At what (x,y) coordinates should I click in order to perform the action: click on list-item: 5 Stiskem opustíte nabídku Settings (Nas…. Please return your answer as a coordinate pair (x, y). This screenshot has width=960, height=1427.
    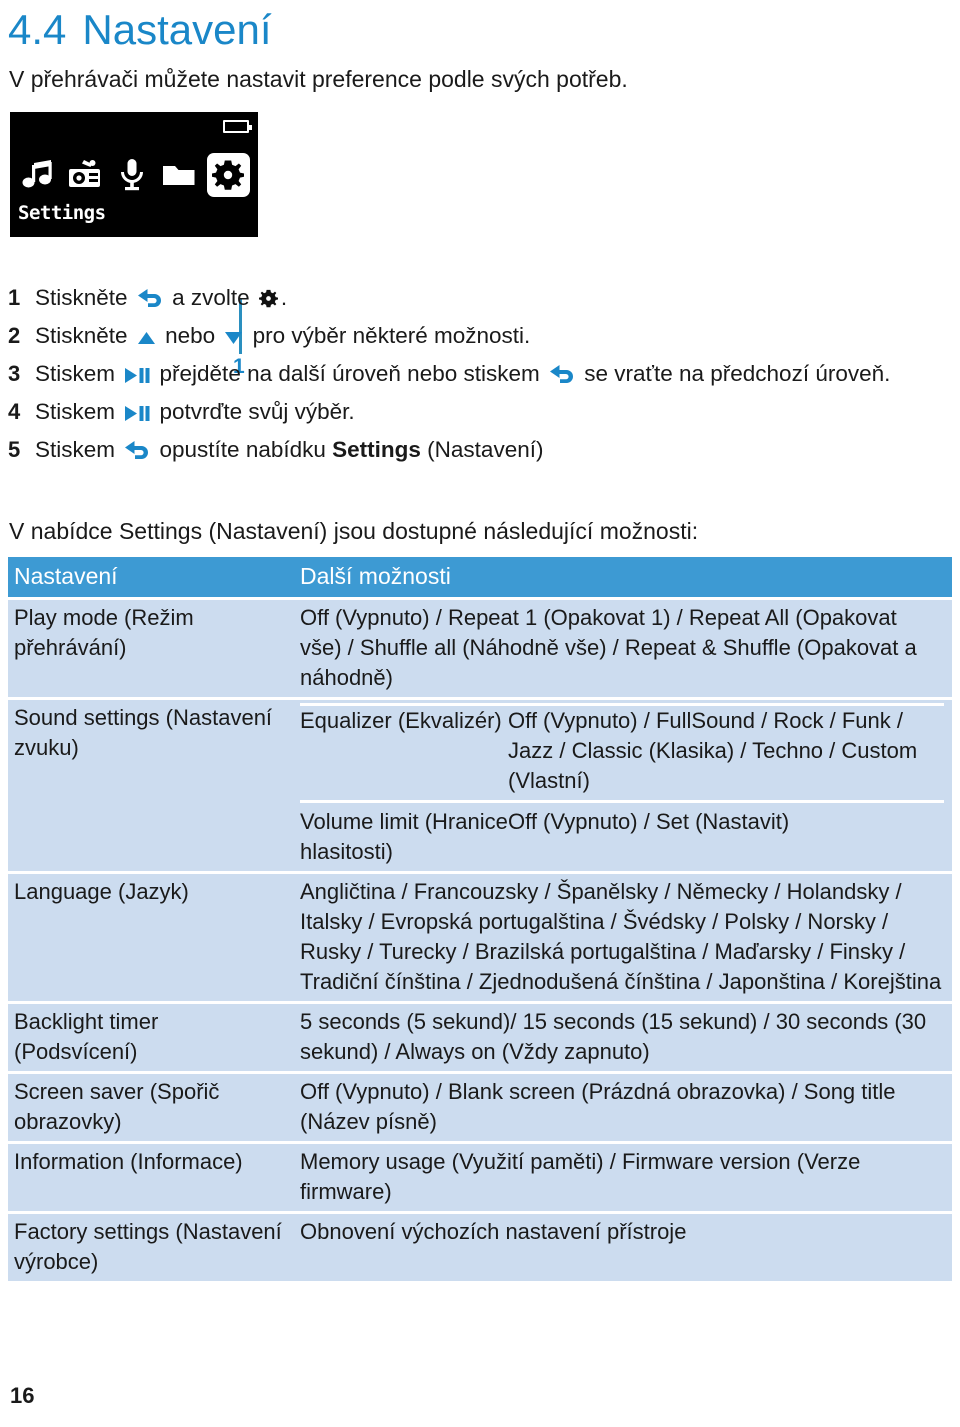
    Looking at the image, I should click on (480, 450).